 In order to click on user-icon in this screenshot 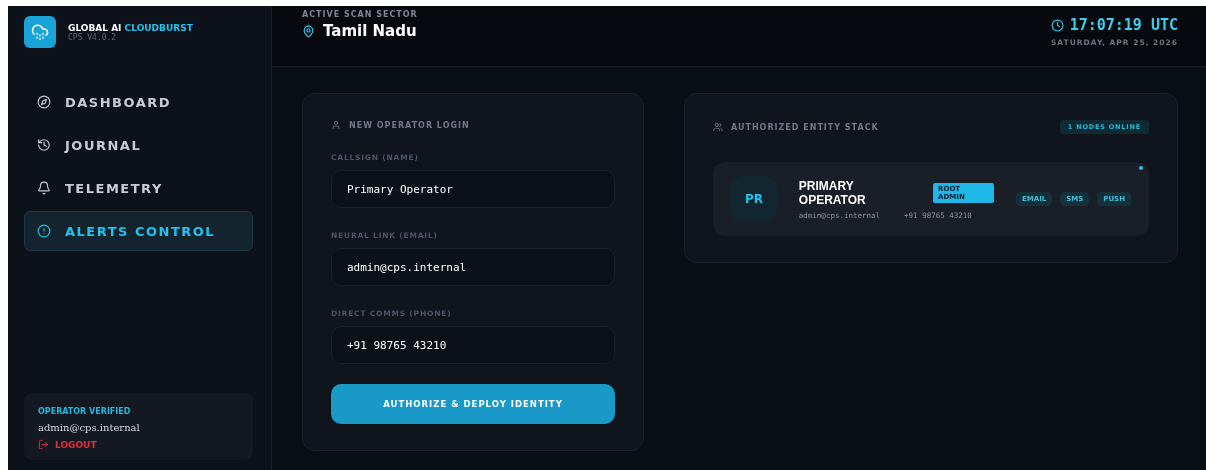, I will do `click(336, 125)`.